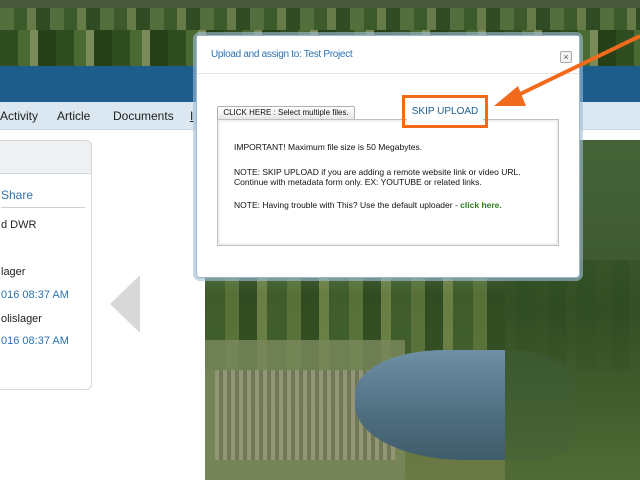 The width and height of the screenshot is (640, 480). I want to click on info-card-header, so click(45, 157).